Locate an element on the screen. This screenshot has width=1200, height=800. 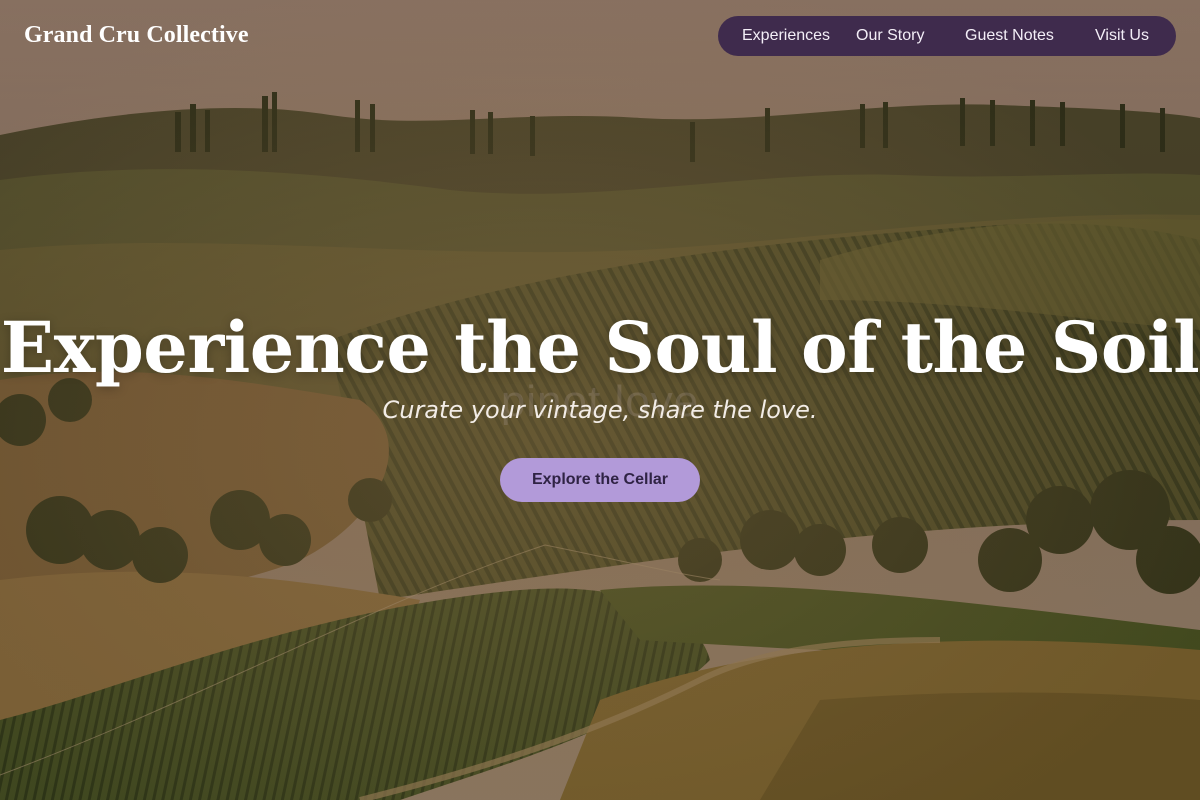
nav-link-our-story: Our Story is located at coordinates (890, 36).